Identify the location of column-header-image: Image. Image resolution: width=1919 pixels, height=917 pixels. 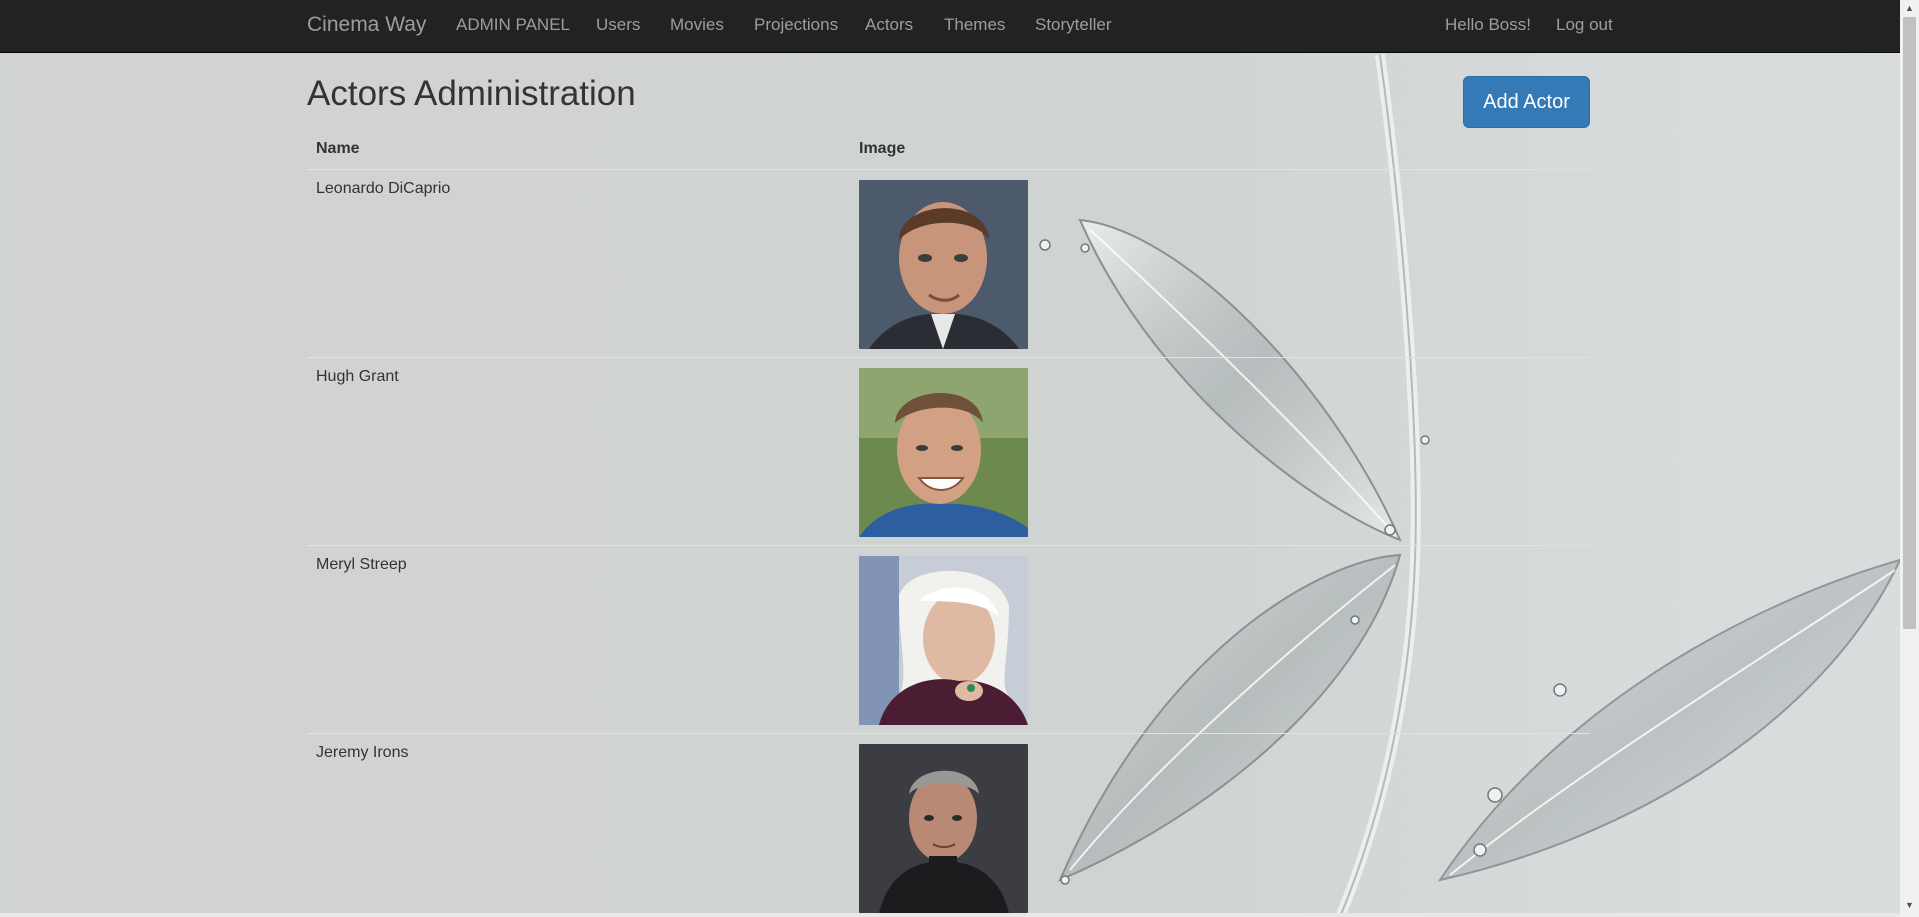
(1220, 152).